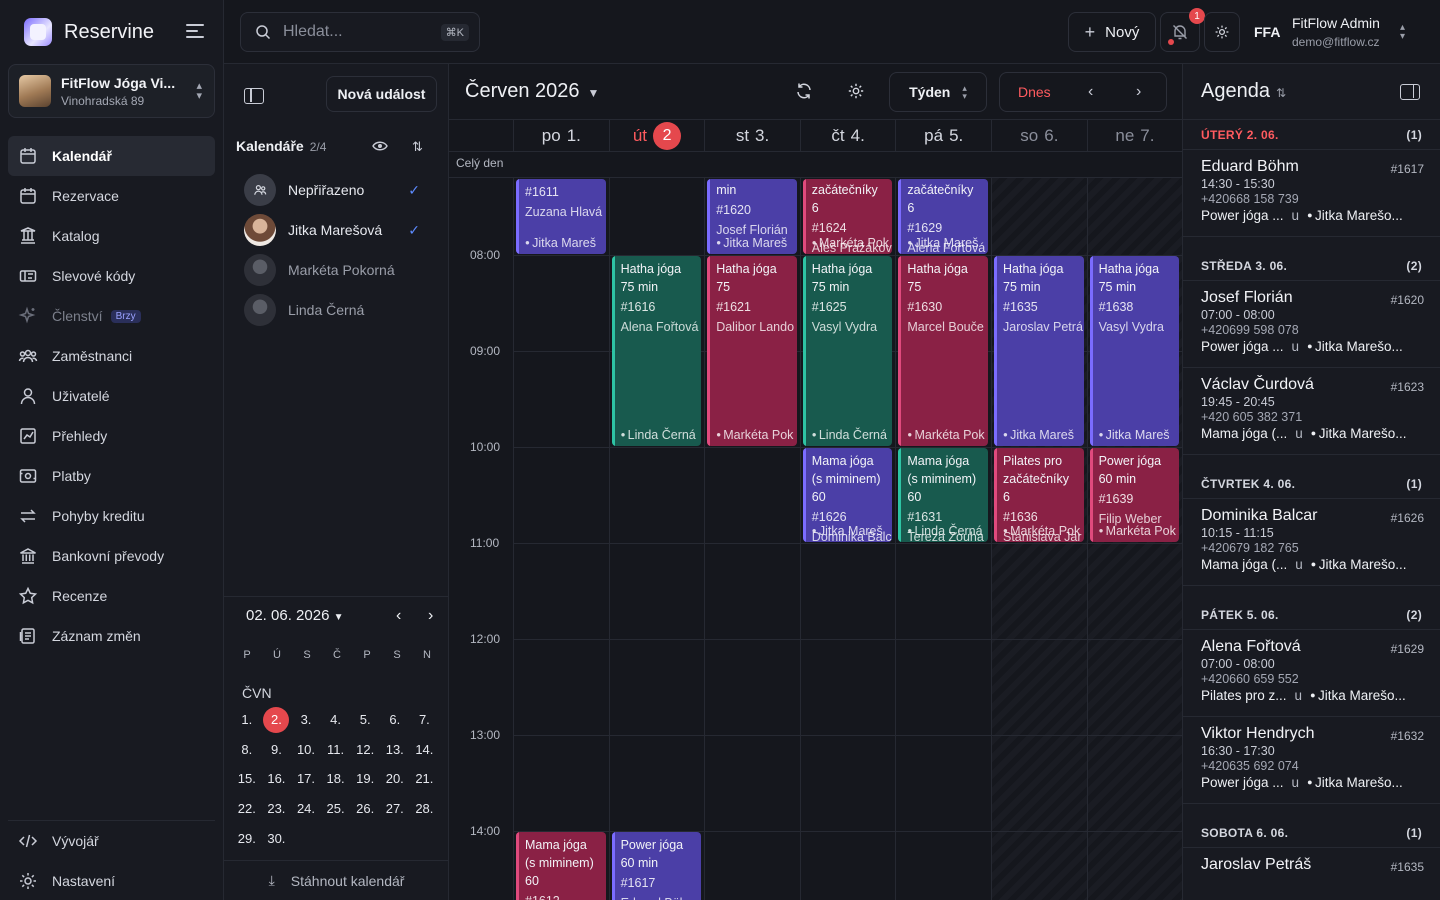  What do you see at coordinates (425, 720) in the screenshot?
I see `mini-day: 7.` at bounding box center [425, 720].